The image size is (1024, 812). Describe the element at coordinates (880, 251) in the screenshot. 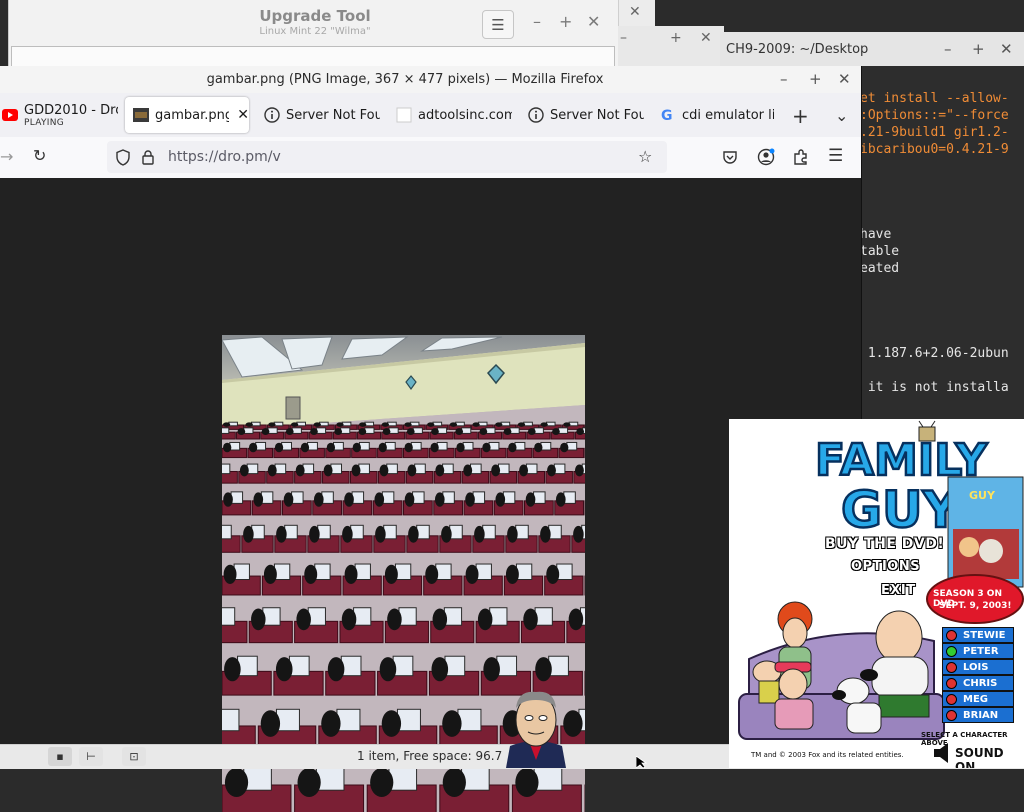

I see `terminal-line: table` at that location.